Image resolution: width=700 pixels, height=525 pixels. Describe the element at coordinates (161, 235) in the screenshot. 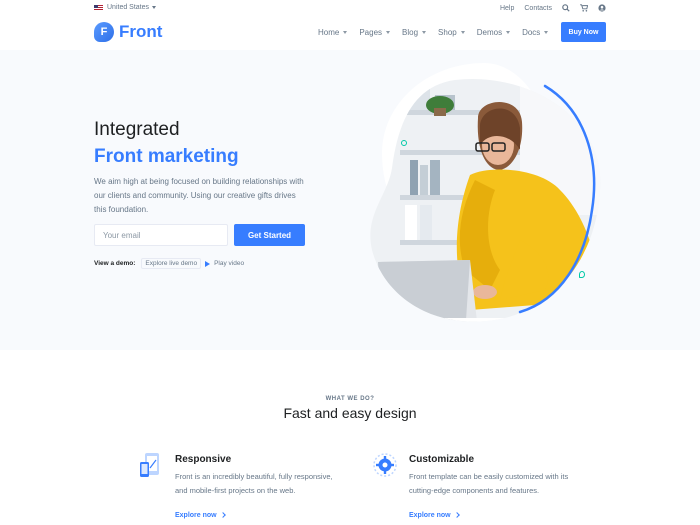

I see `email-input` at that location.